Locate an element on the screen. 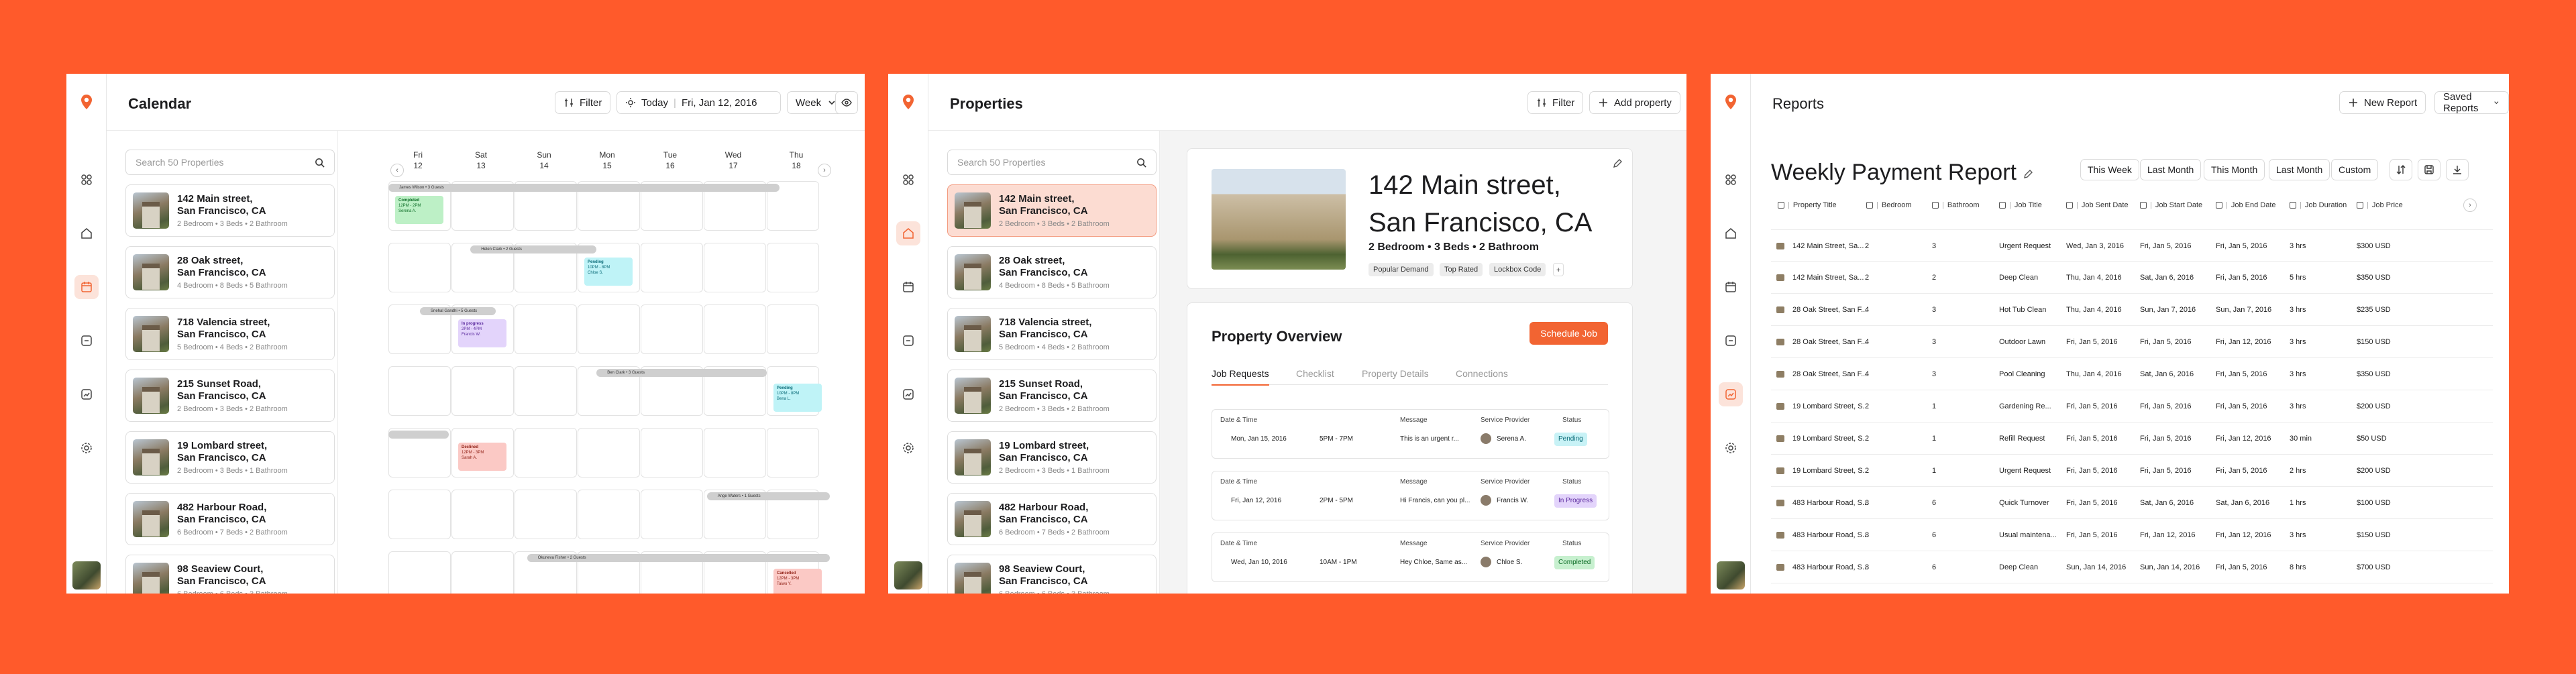 This screenshot has width=2576, height=674. booking-bar: Okuneva Fisher • 2 Guests is located at coordinates (678, 558).